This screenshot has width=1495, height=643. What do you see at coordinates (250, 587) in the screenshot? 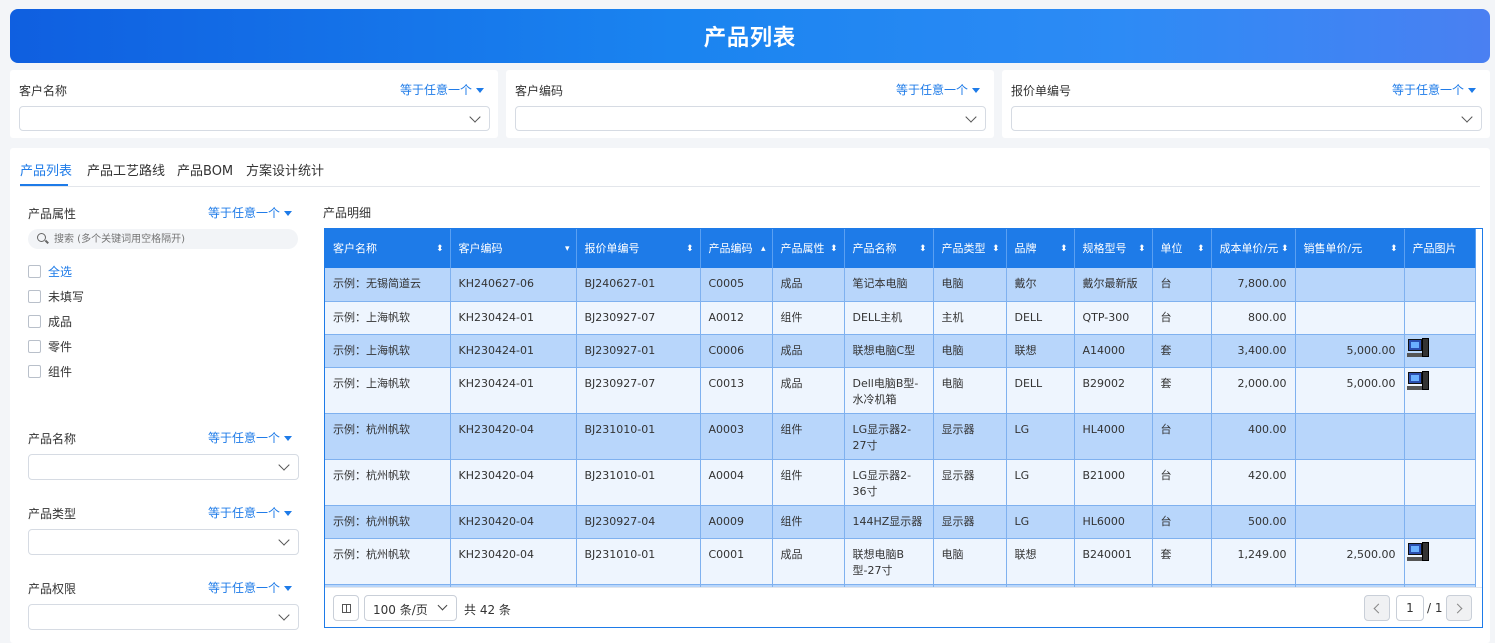
I see `perm-operator: 等于任意一个` at bounding box center [250, 587].